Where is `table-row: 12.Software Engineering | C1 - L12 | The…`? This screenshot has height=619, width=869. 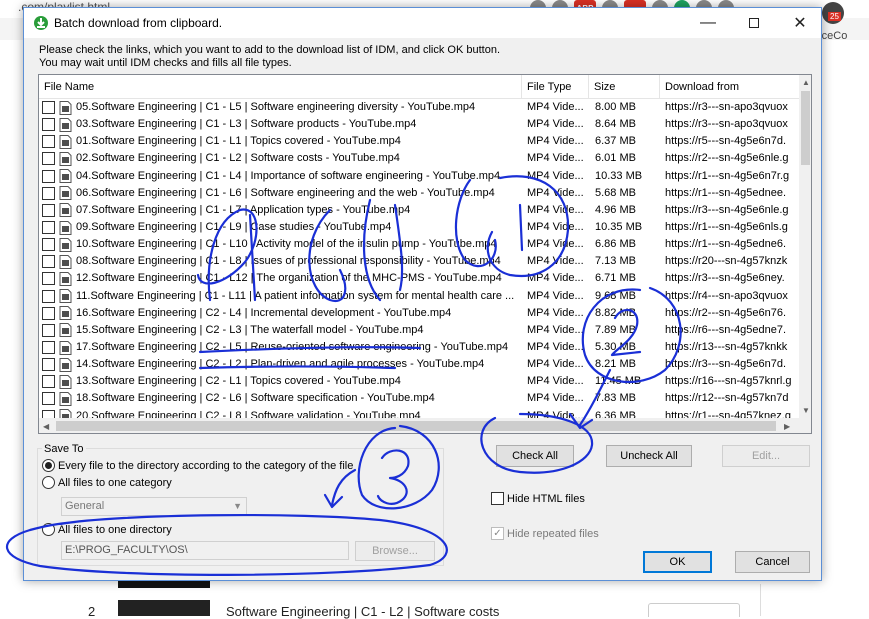
table-row: 12.Software Engineering | C1 - L12 | The… is located at coordinates (419, 278).